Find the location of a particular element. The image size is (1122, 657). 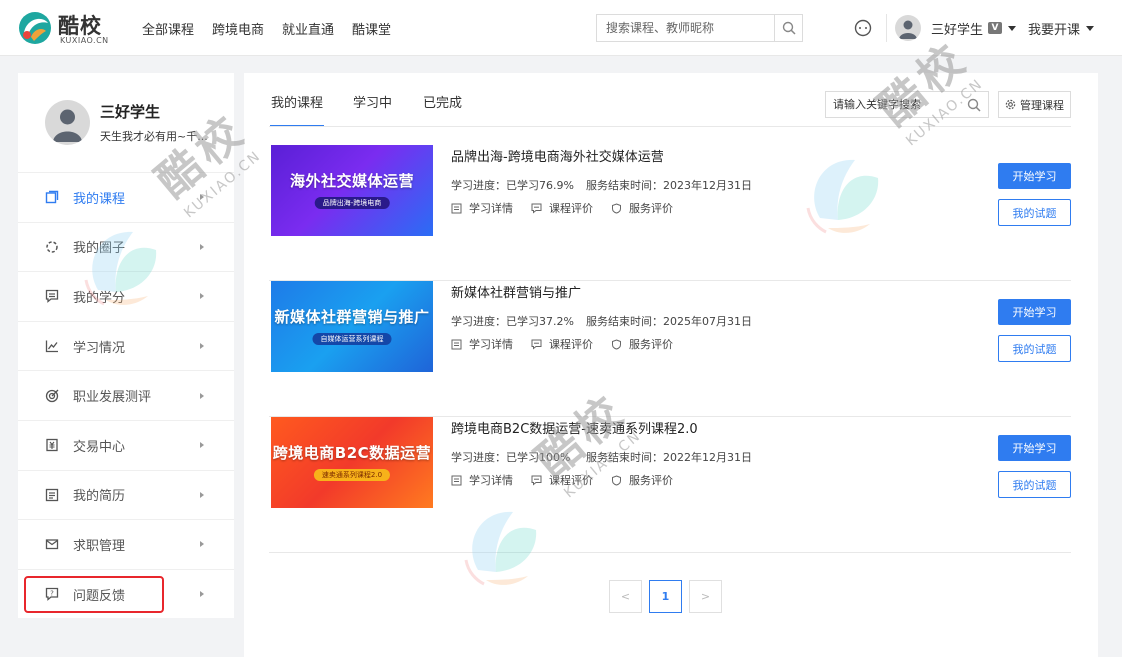

sidebar-item-label: 我的圈子 is located at coordinates (99, 249).